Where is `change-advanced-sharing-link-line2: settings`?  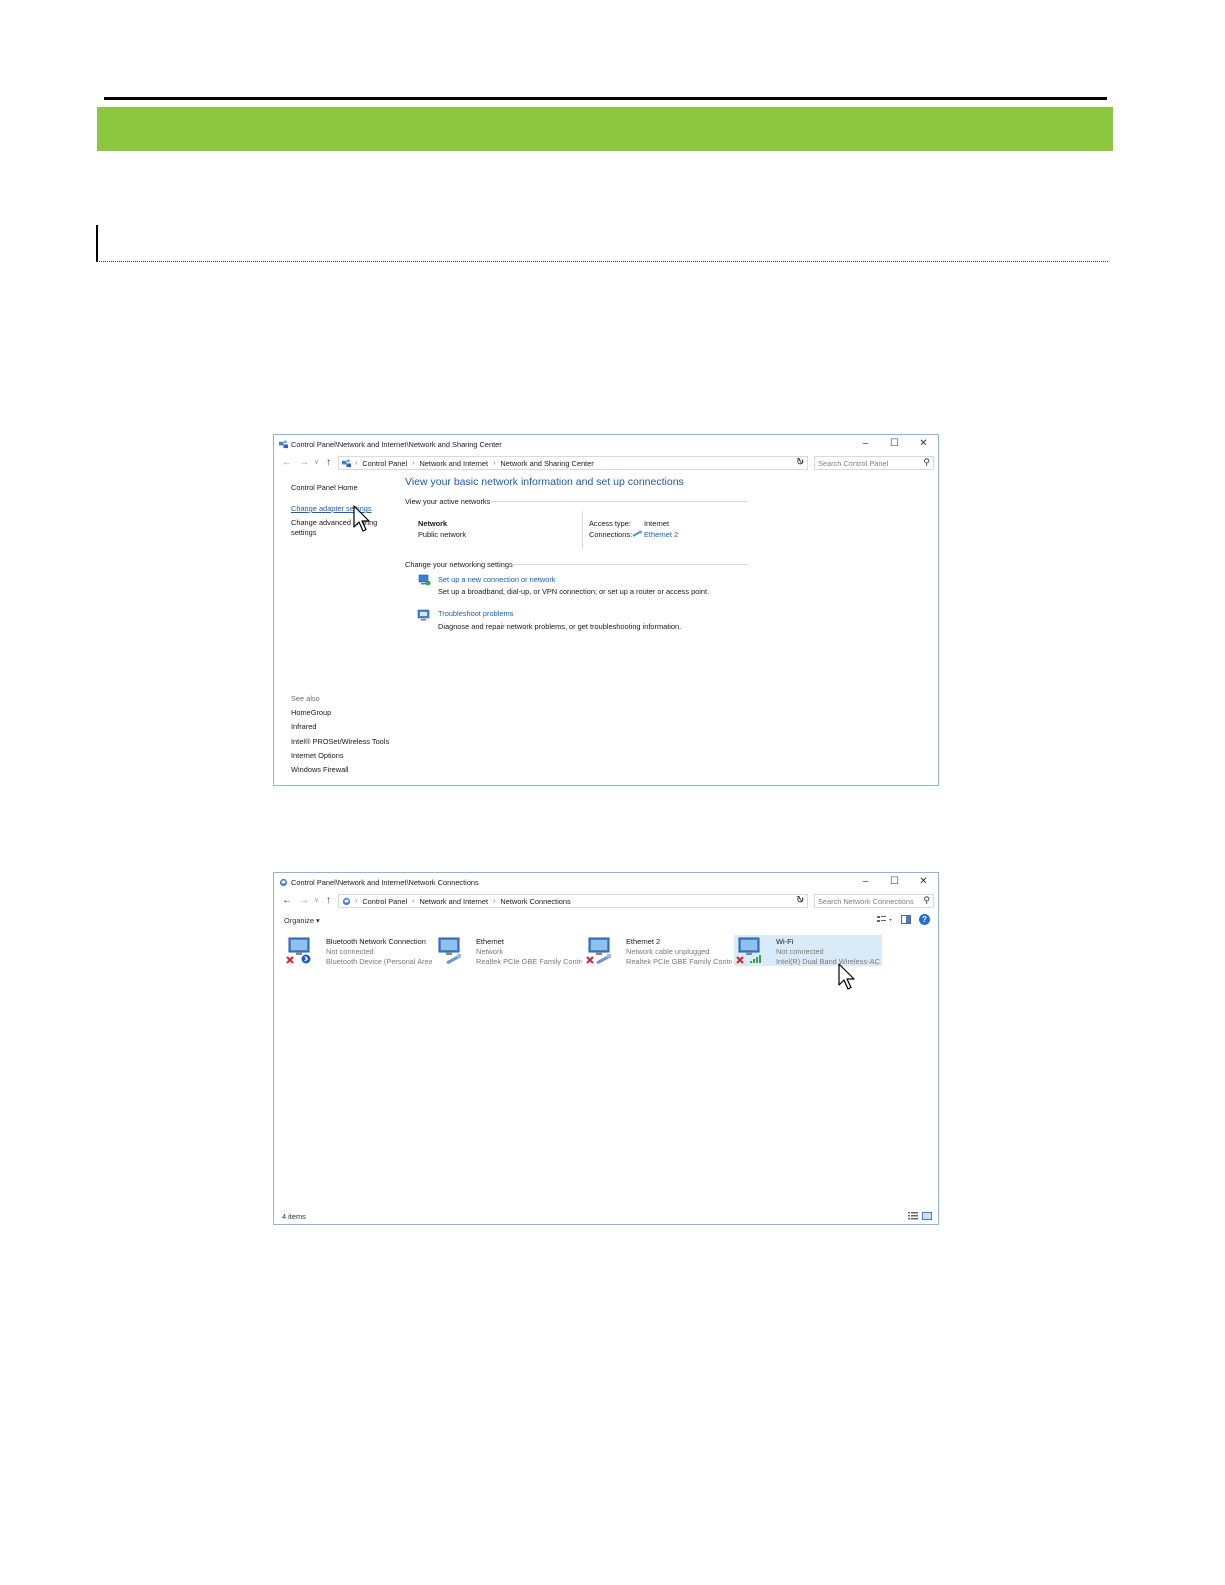
change-advanced-sharing-link-line2: settings is located at coordinates (303, 532).